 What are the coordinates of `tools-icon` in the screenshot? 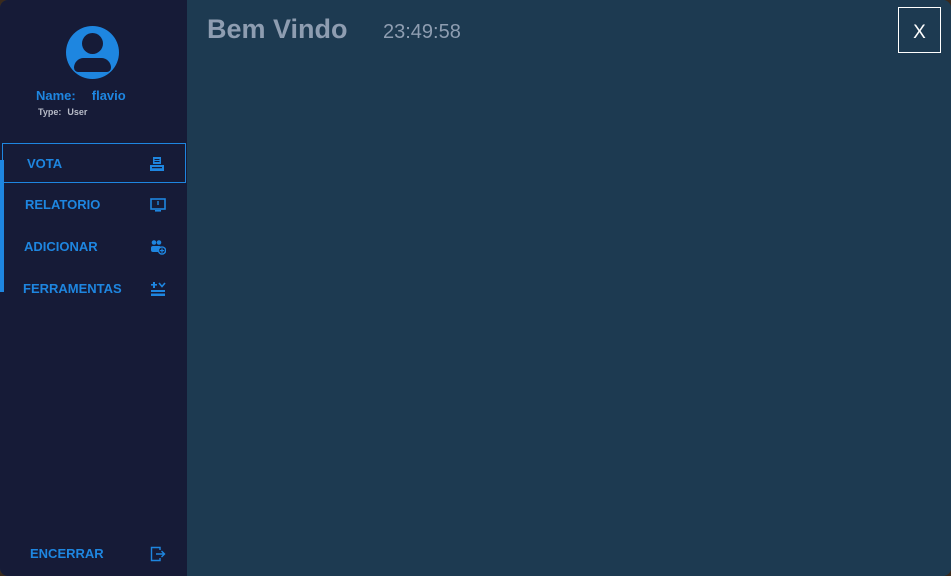 It's located at (158, 289).